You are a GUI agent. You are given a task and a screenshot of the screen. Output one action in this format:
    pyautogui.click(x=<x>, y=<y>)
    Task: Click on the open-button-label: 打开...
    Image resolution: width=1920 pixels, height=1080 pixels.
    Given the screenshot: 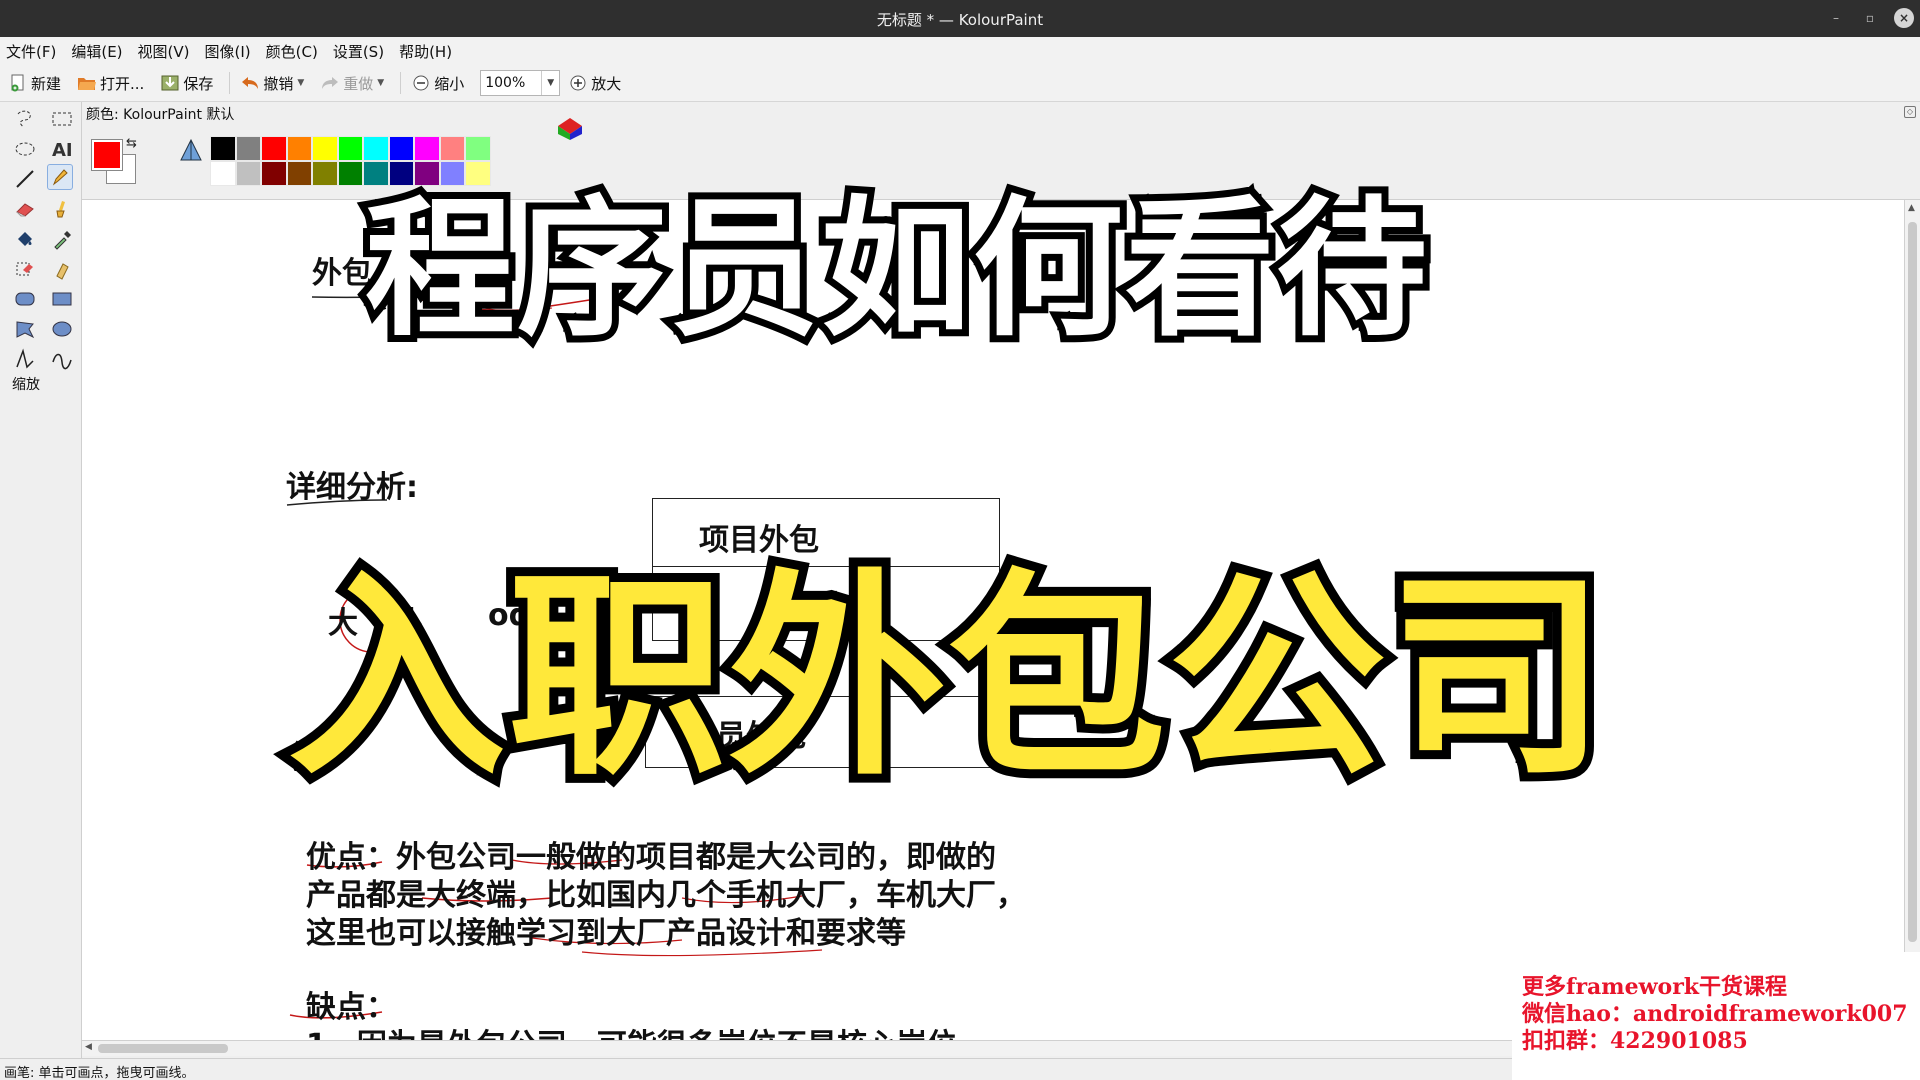 What is the action you would take?
    pyautogui.click(x=122, y=83)
    